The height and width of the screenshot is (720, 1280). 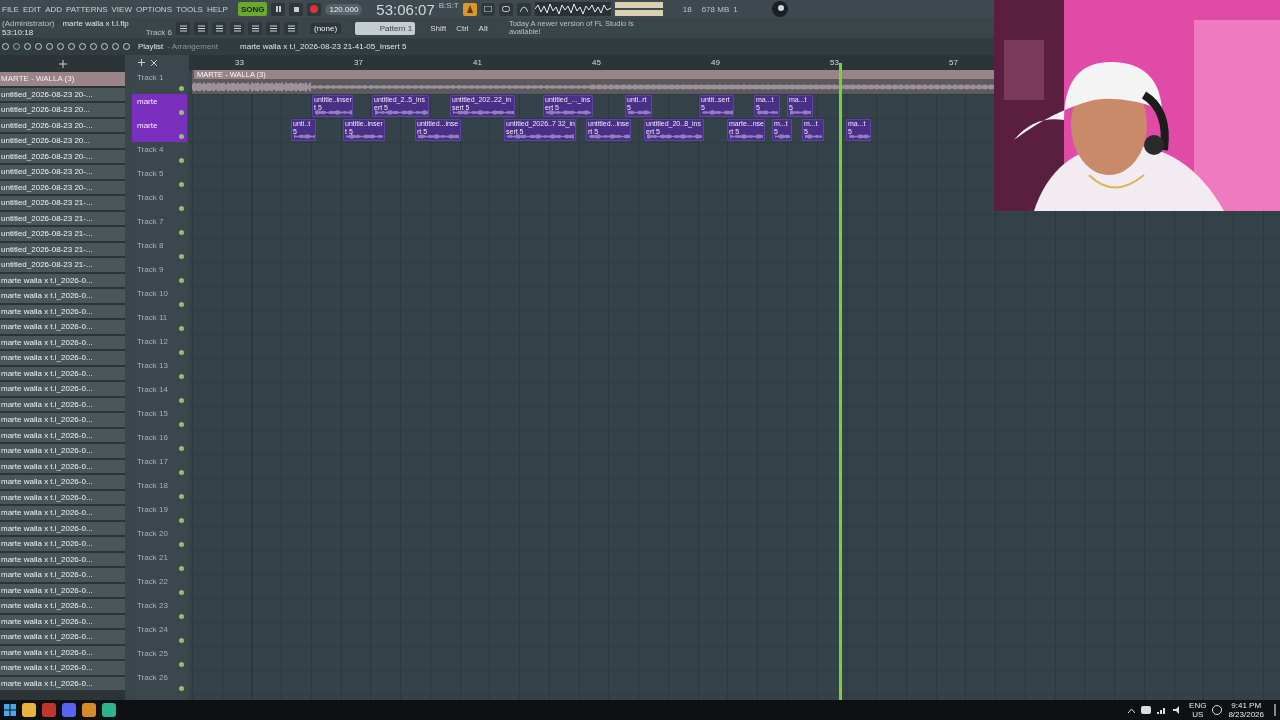 I want to click on song-mode-button: SONG, so click(x=252, y=9).